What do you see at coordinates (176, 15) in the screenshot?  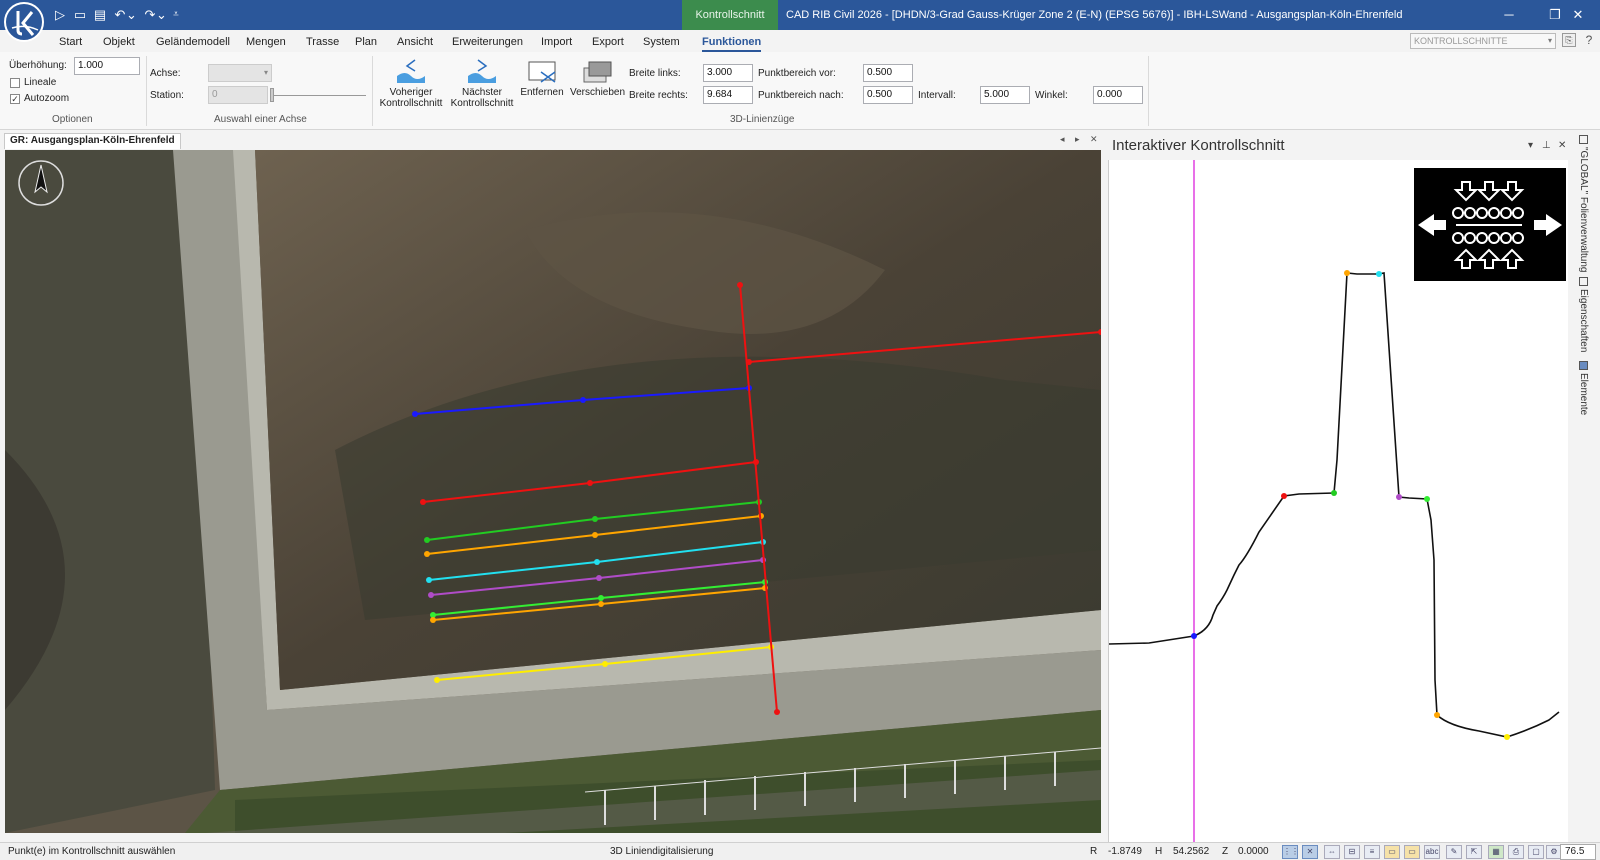 I see `customize-toolbar-icon: ⩡` at bounding box center [176, 15].